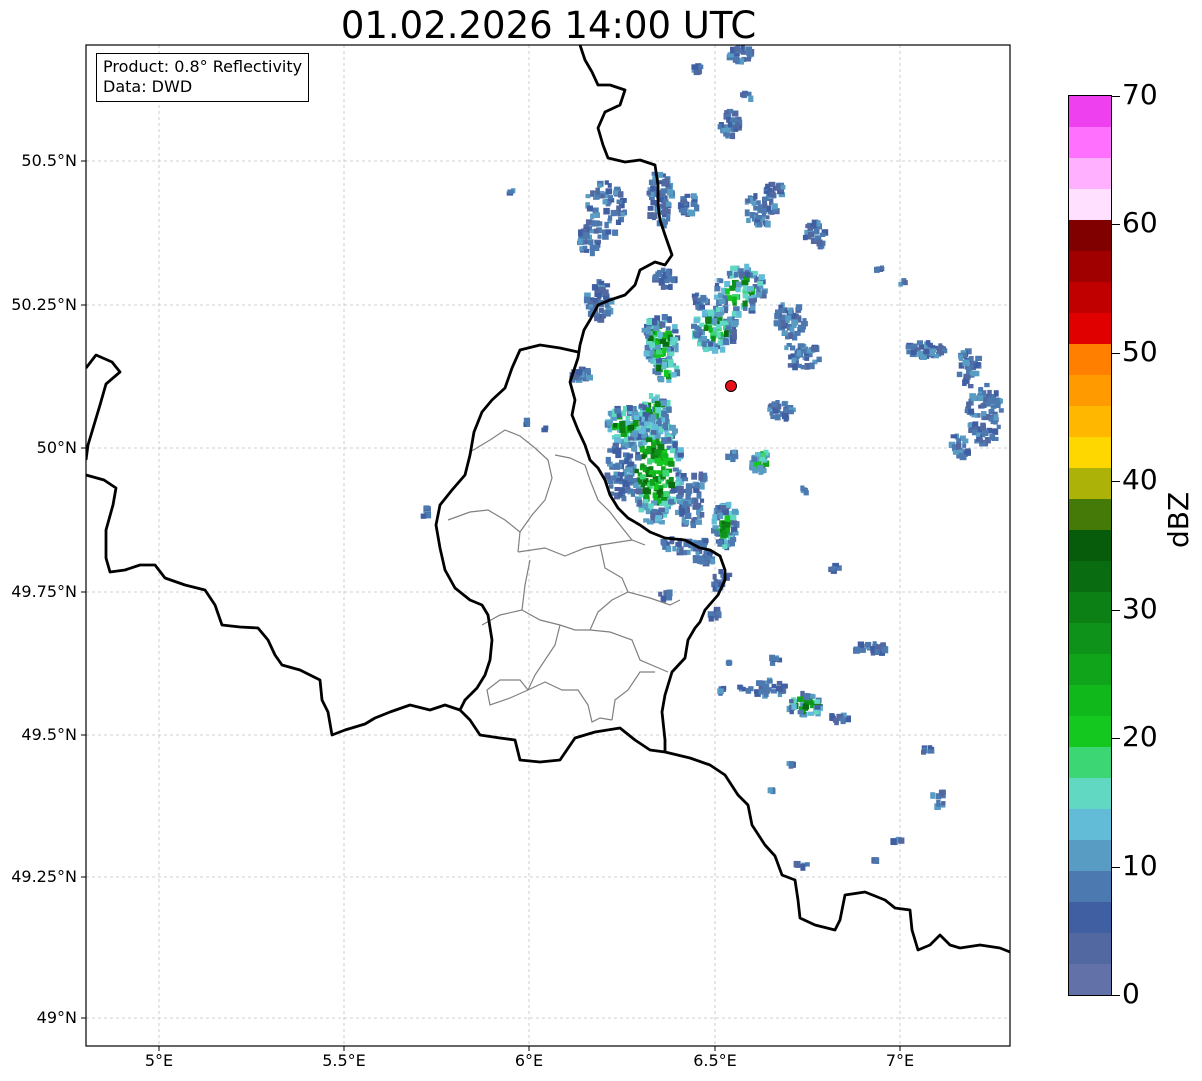  Describe the element at coordinates (1140, 737) in the screenshot. I see `colorbar-tick-label: 20` at that location.